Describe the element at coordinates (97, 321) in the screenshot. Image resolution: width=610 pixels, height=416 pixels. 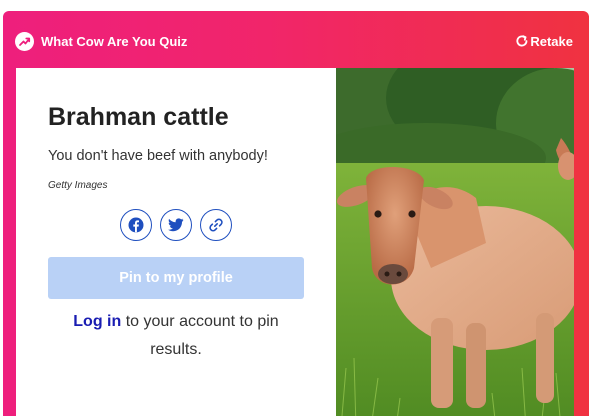
I see `login-link: Log in` at that location.